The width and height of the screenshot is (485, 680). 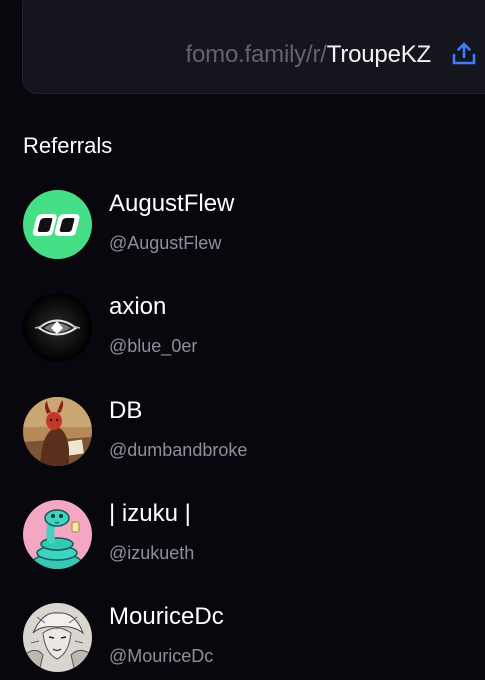 What do you see at coordinates (138, 306) in the screenshot?
I see `referral-name: axion` at bounding box center [138, 306].